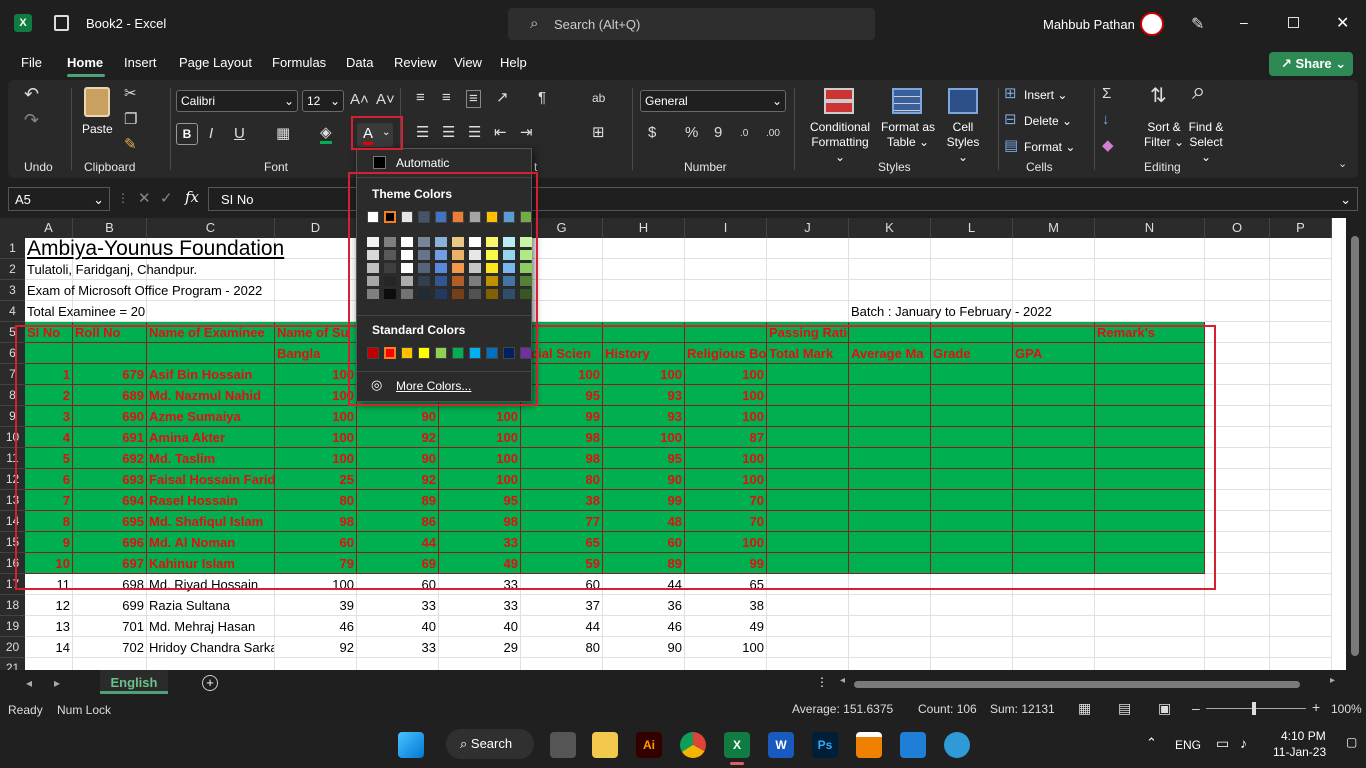 Image resolution: width=1366 pixels, height=768 pixels. I want to click on align-middle-icon: ≡, so click(446, 98).